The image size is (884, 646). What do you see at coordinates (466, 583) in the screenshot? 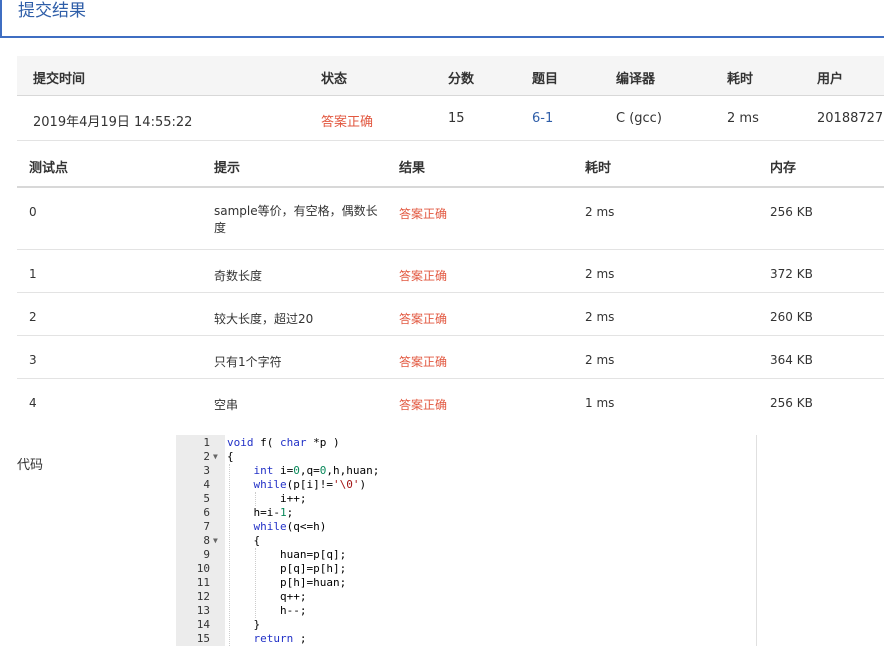
I see `code-line: 11 p[h]=huan;` at bounding box center [466, 583].